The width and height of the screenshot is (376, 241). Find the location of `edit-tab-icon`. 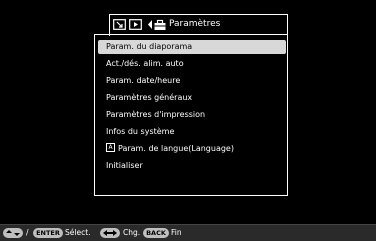

edit-tab-icon is located at coordinates (119, 24).